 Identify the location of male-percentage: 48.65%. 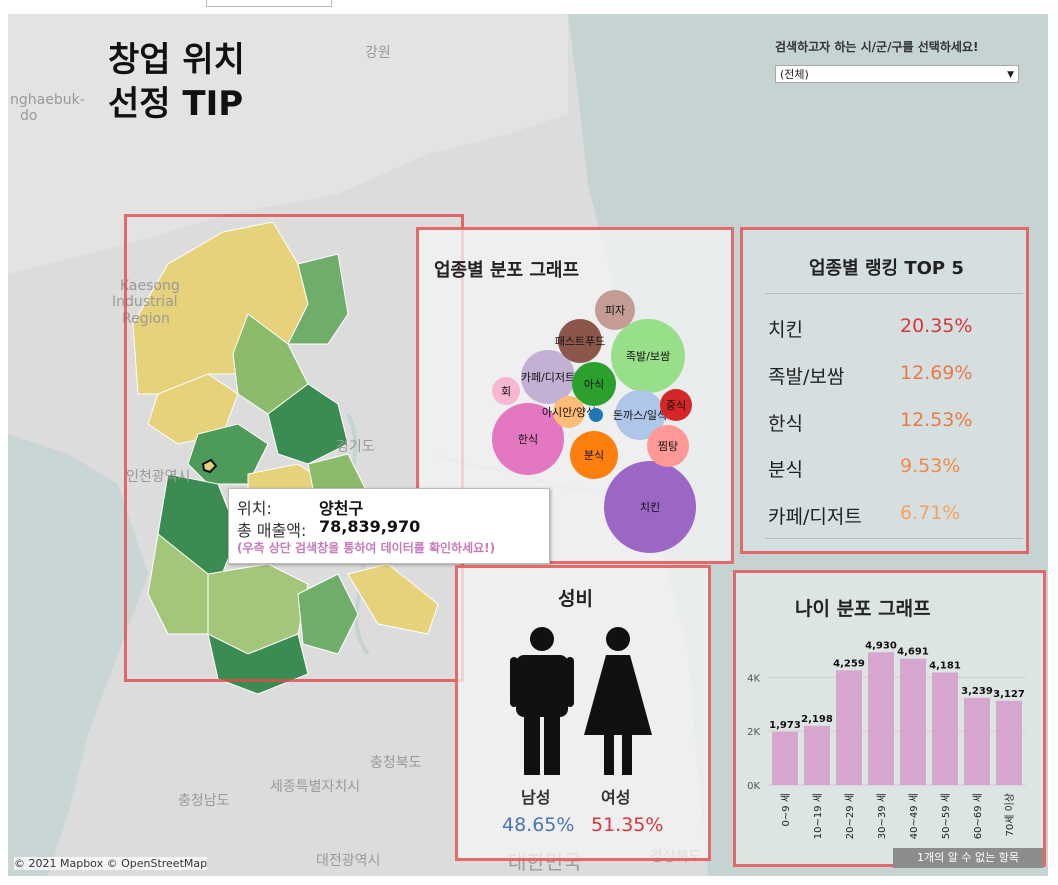
(538, 825).